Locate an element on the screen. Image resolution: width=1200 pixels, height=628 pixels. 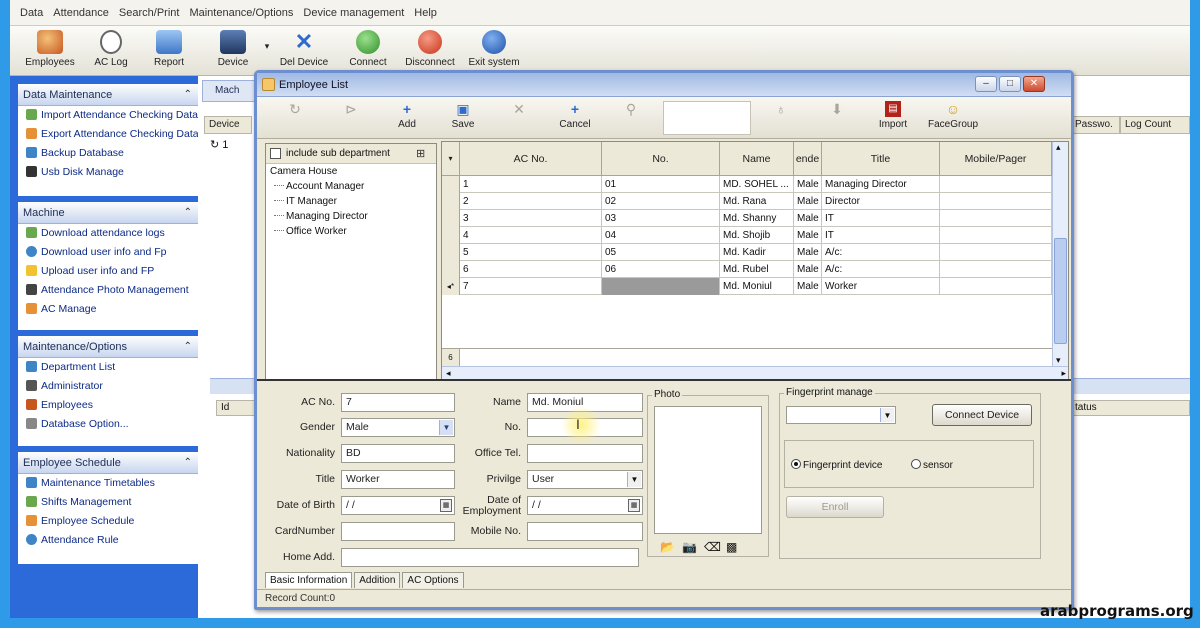
sidebar-item-administrator: Administrator is located at coordinates (108, 386).